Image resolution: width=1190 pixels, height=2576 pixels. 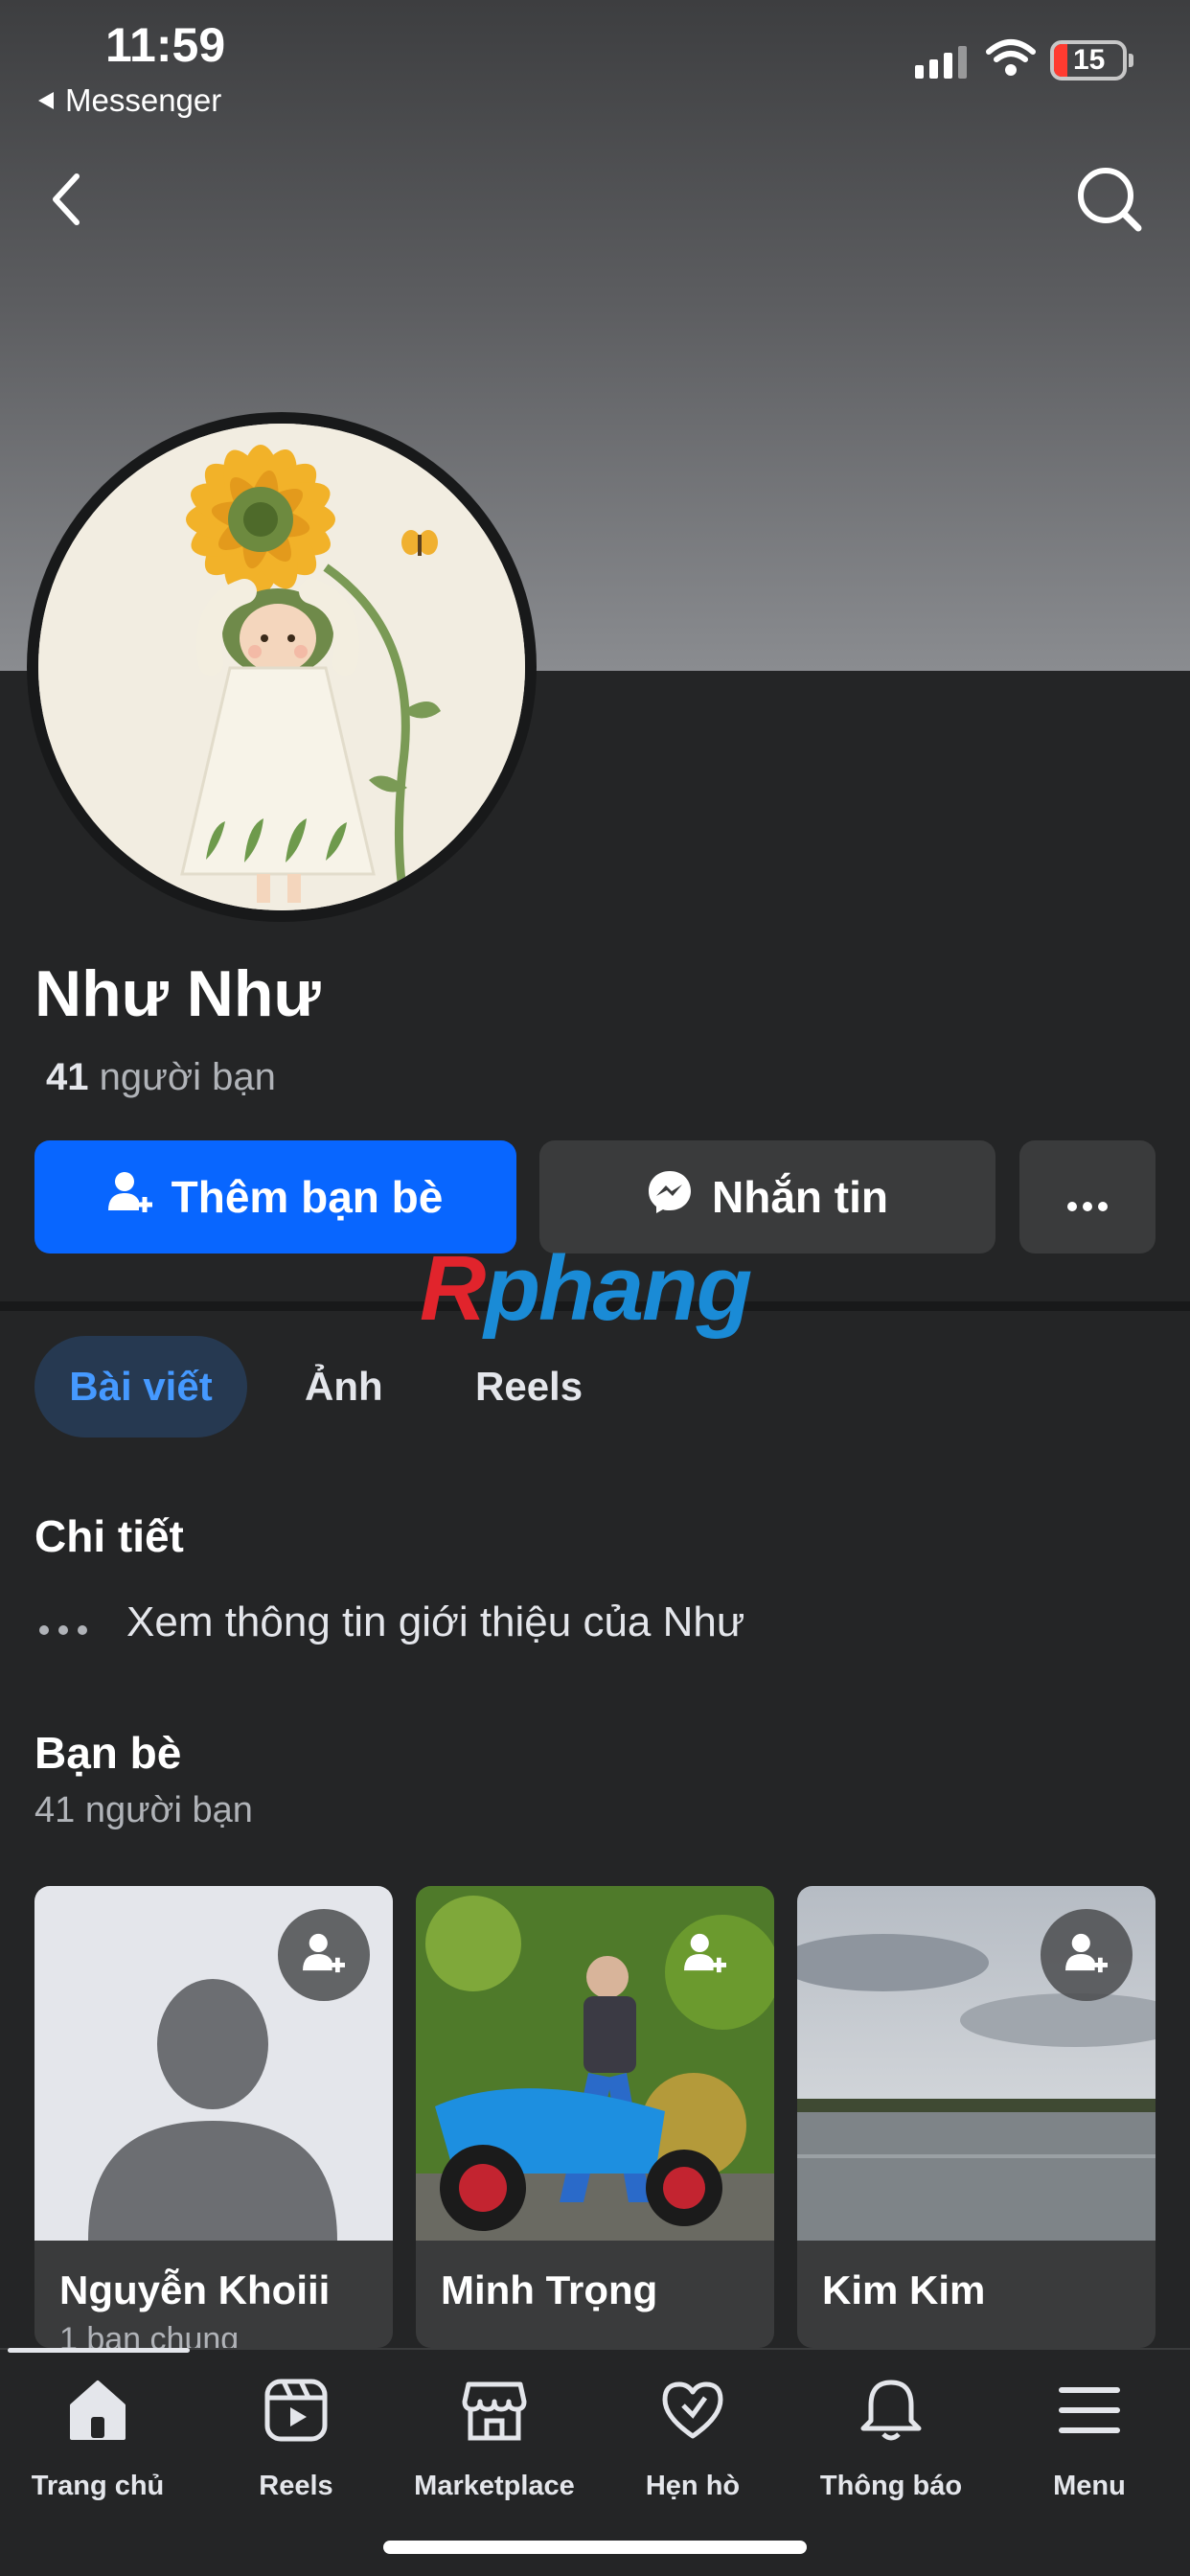 I want to click on nav-marketplace-label: Marketplace, so click(x=495, y=2486).